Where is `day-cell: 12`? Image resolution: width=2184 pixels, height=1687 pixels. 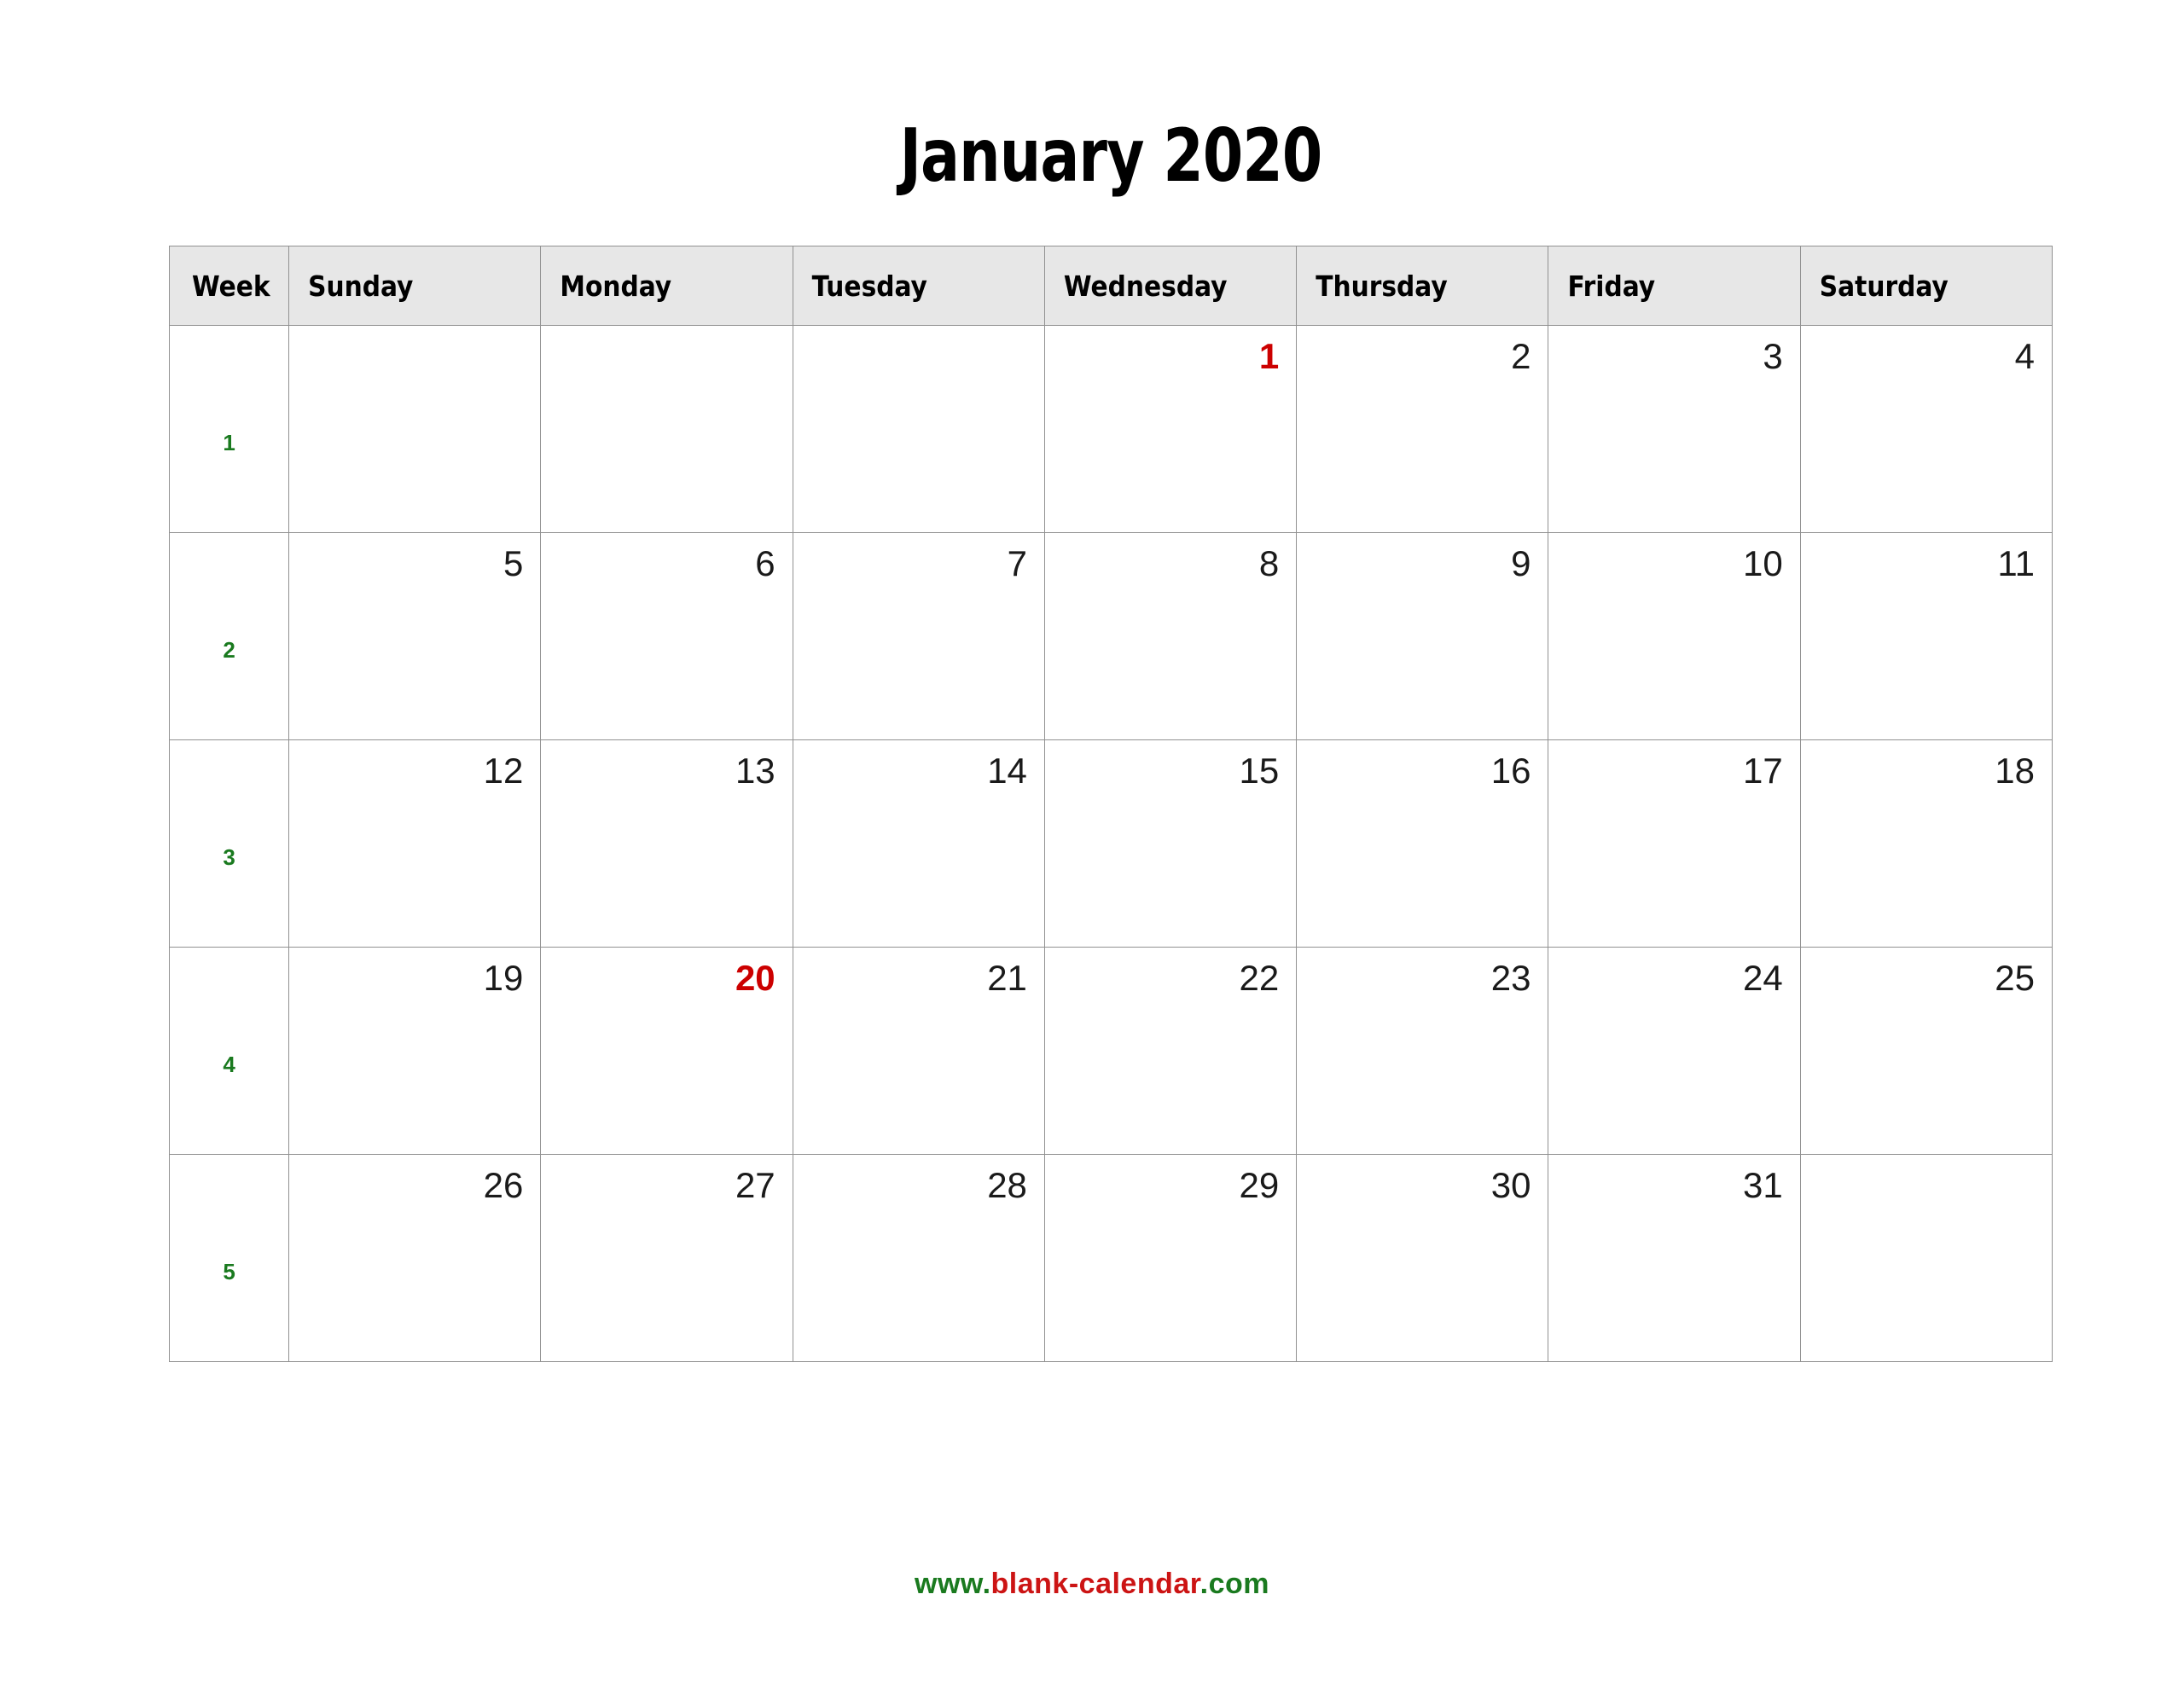 day-cell: 12 is located at coordinates (415, 843).